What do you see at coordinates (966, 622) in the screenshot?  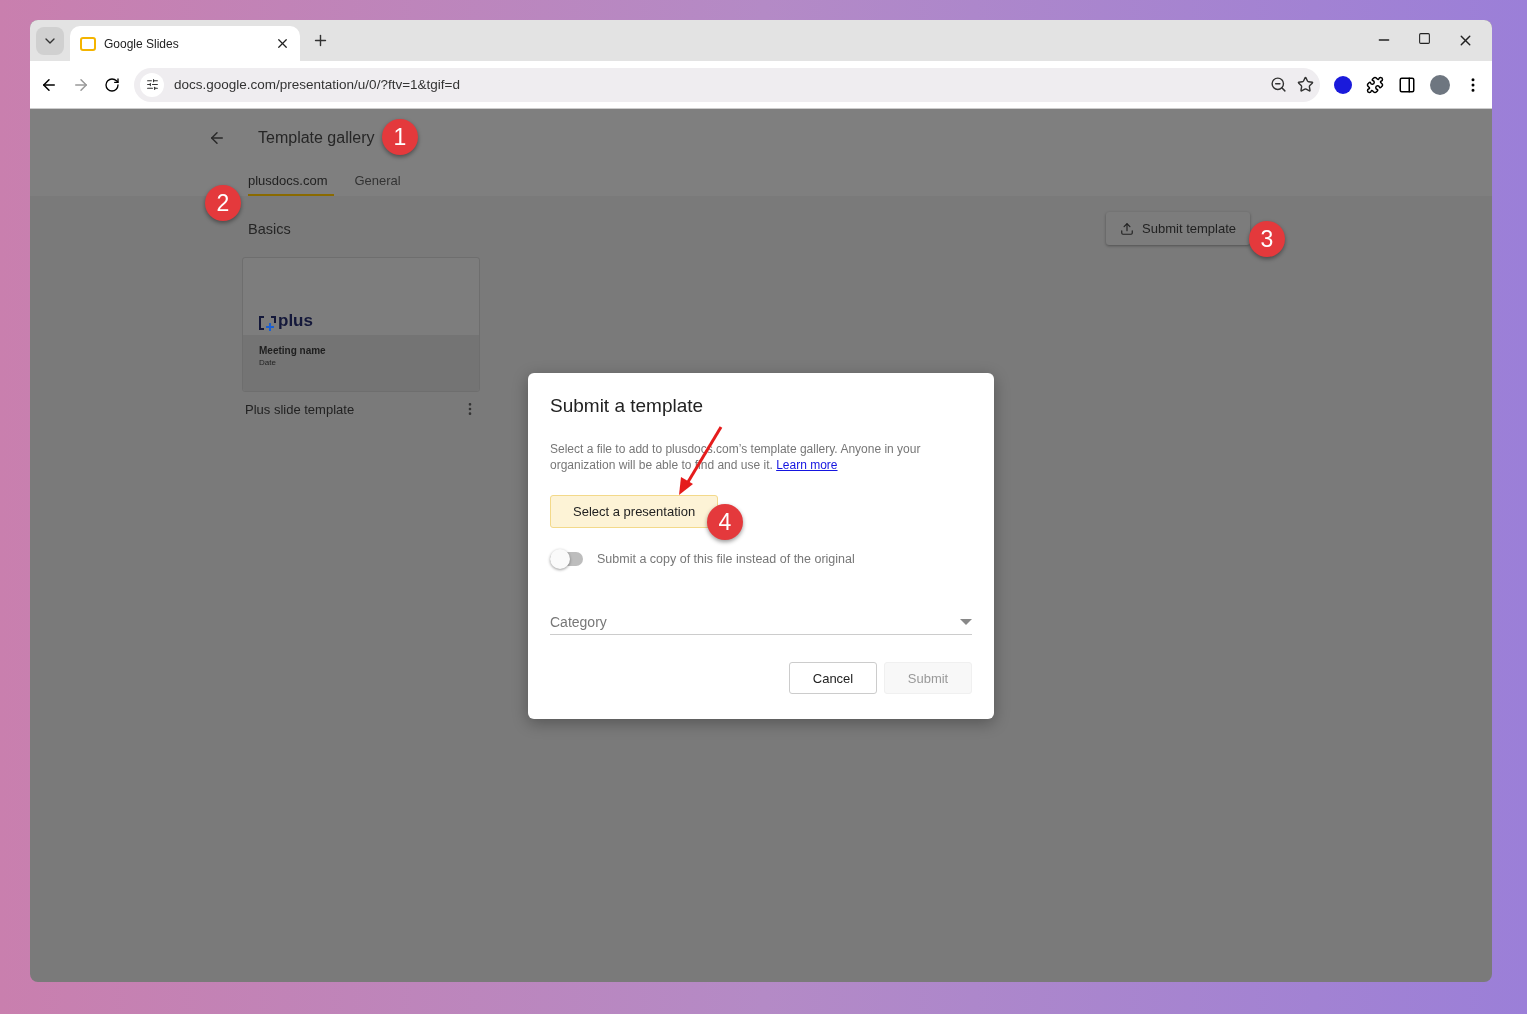 I see `dropdown-icon` at bounding box center [966, 622].